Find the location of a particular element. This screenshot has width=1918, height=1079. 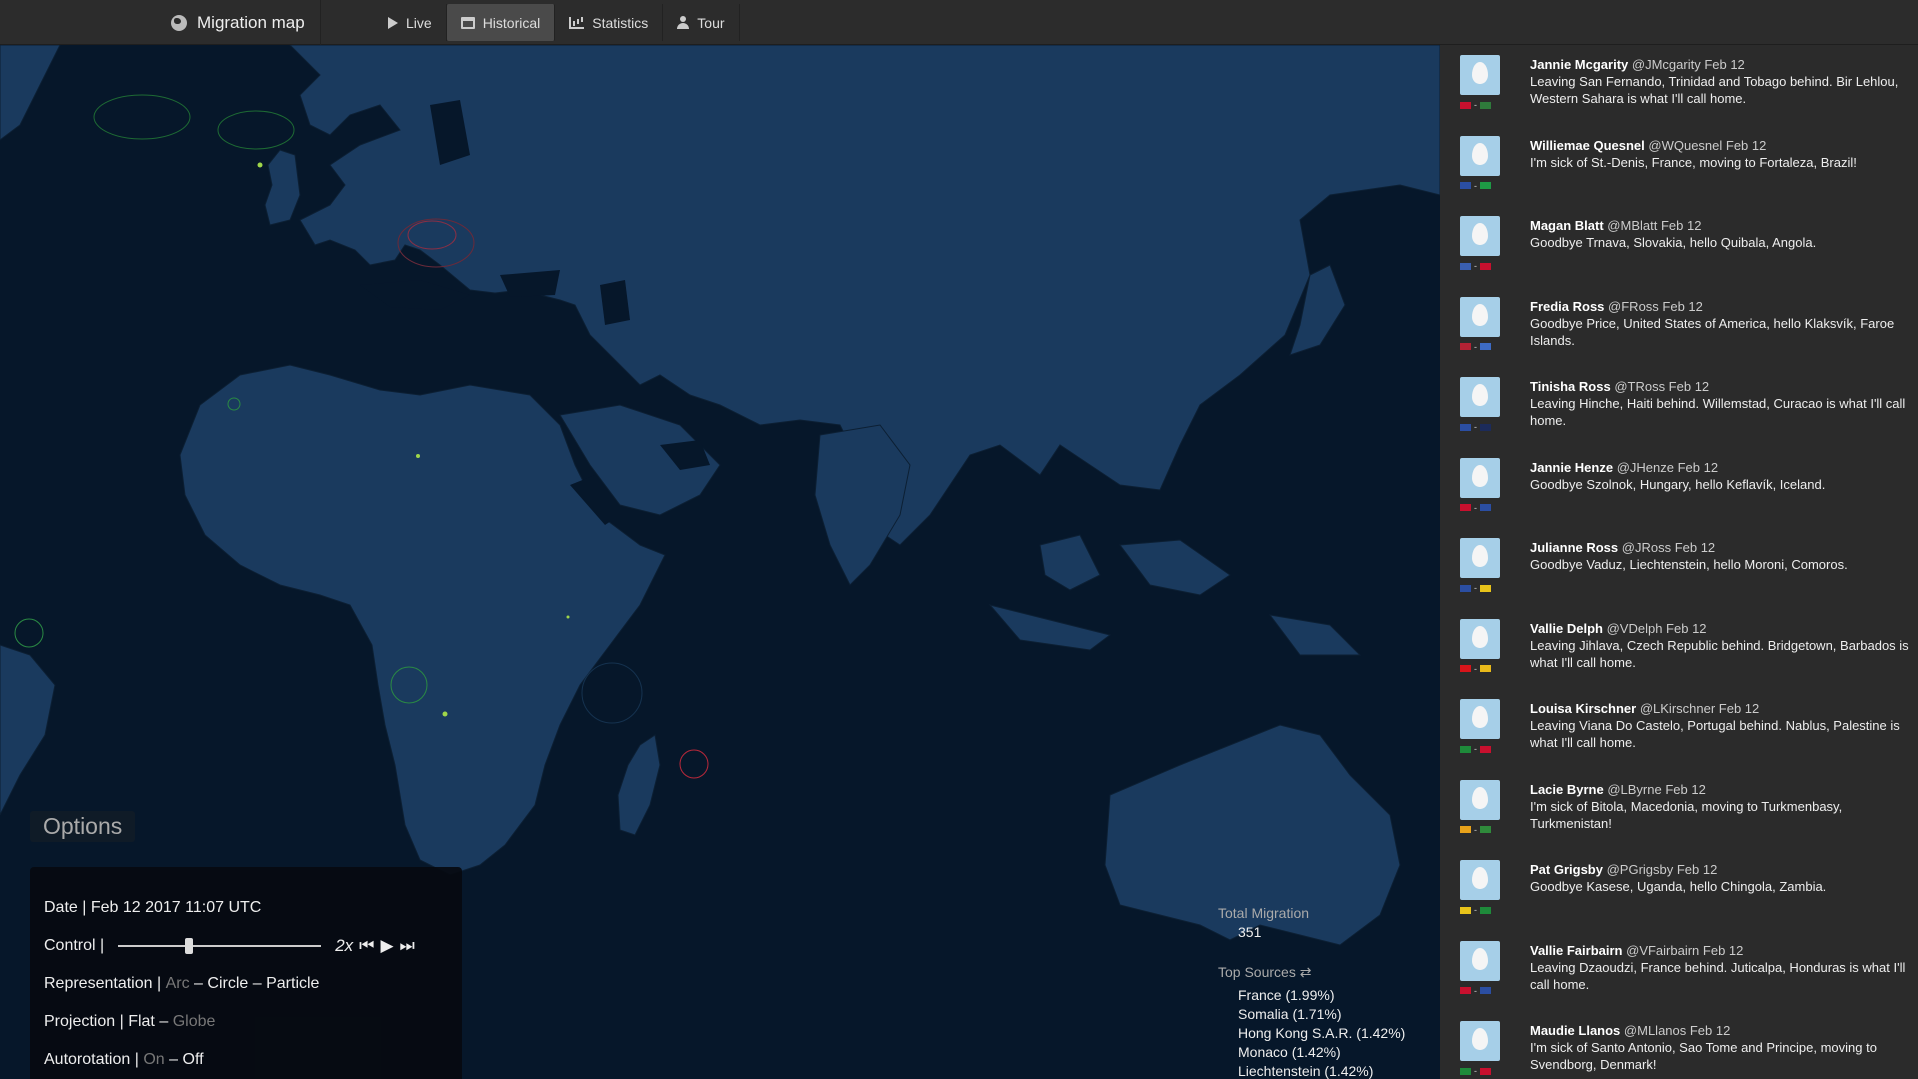

main-nav: Live Historical Statistics Tour is located at coordinates (557, 22).